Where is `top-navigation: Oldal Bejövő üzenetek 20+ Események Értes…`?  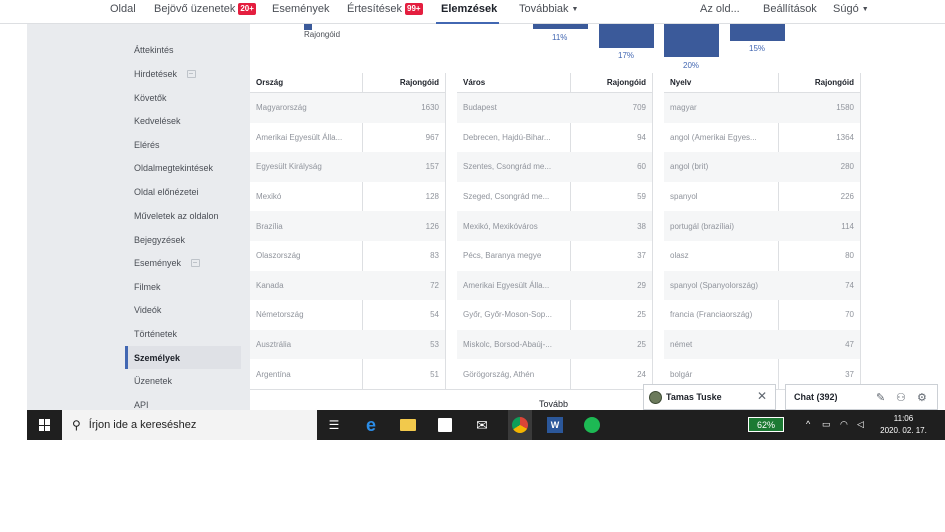
top-navigation: Oldal Bejövő üzenetek 20+ Események Értes… is located at coordinates (472, 12).